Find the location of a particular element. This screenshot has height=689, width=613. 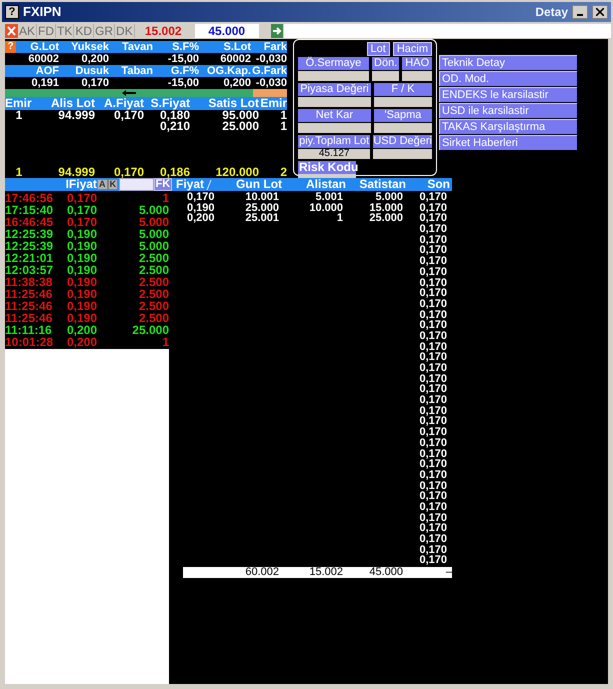

column-header: Satistan is located at coordinates (382, 184).